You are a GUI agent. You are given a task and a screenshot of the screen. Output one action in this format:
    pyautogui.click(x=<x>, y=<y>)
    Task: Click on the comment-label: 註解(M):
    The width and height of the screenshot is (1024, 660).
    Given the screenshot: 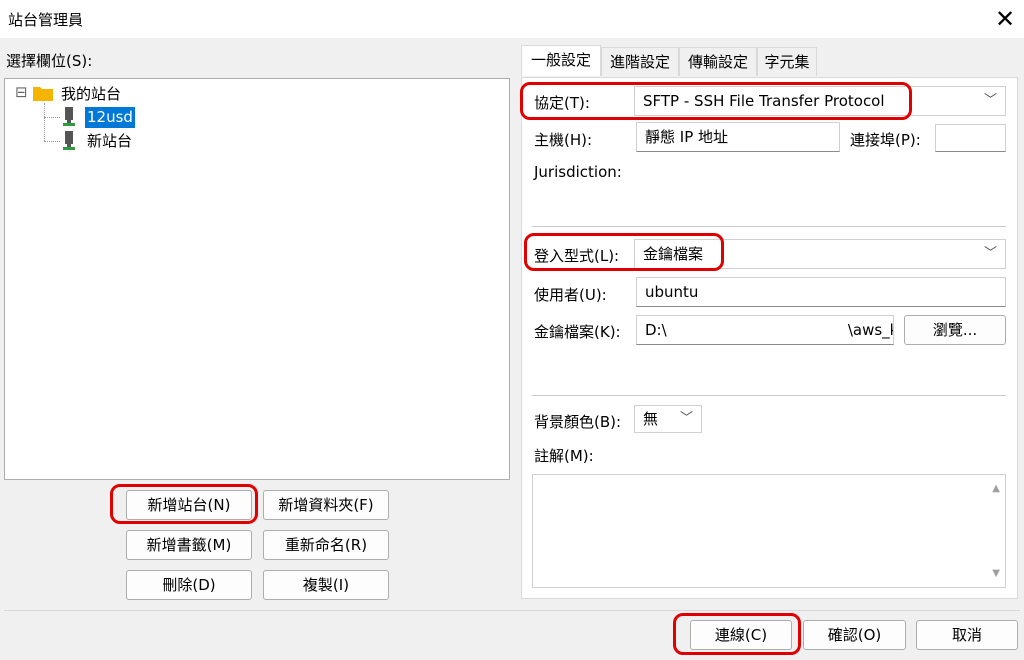 What is the action you would take?
    pyautogui.click(x=564, y=456)
    